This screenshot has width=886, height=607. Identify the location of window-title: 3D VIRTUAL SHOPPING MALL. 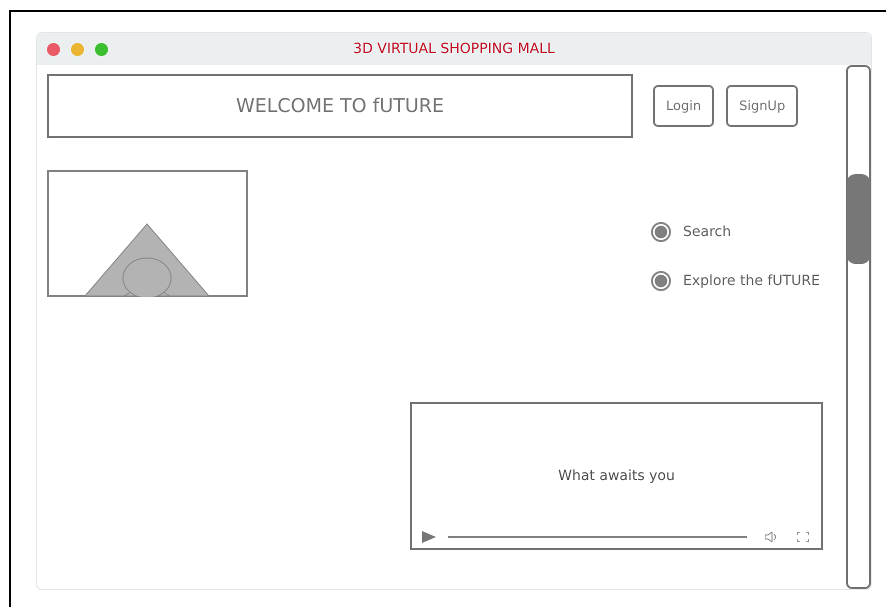
(454, 49).